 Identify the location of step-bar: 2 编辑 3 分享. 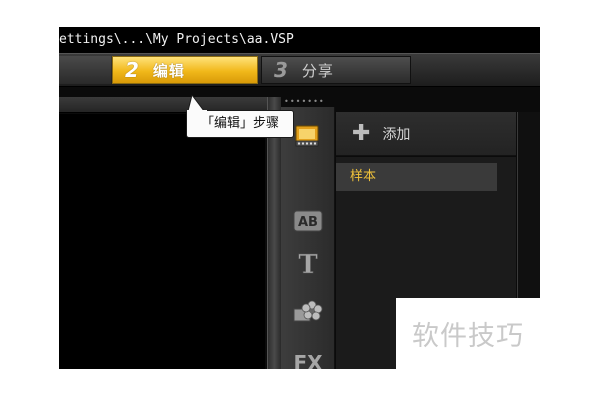
(299, 70).